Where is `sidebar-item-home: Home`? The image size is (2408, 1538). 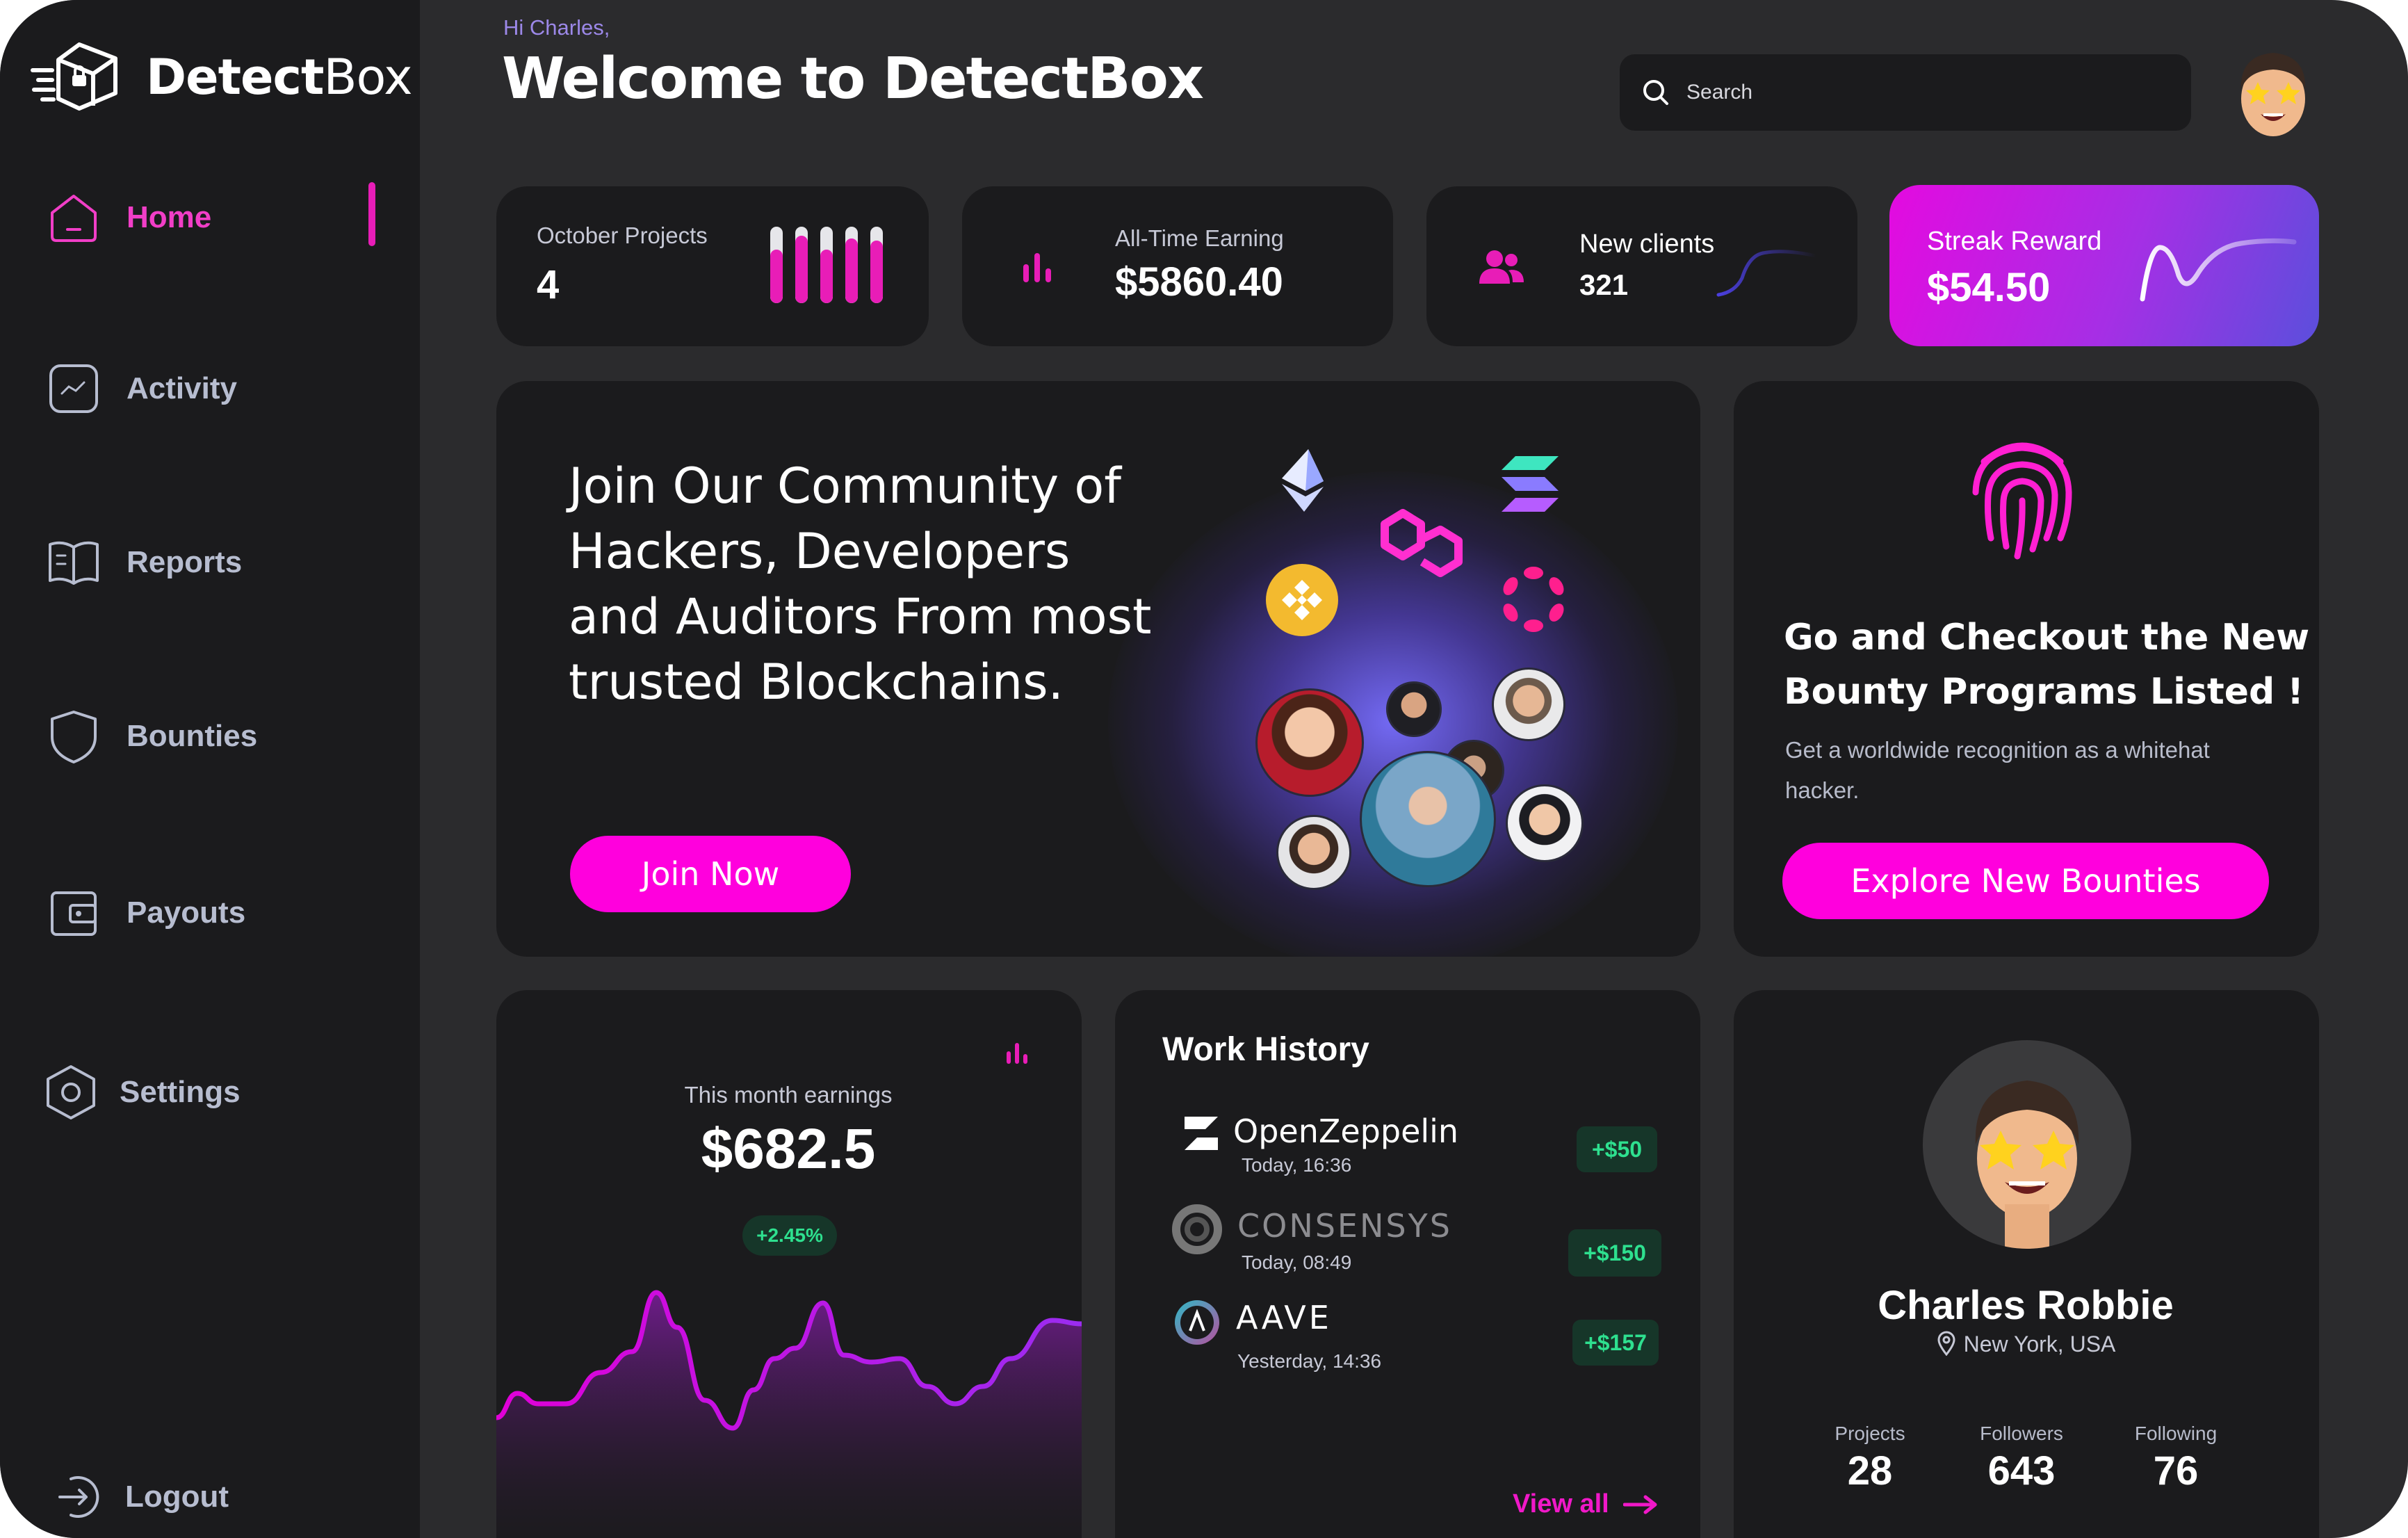
sidebar-item-home: Home is located at coordinates (218, 217).